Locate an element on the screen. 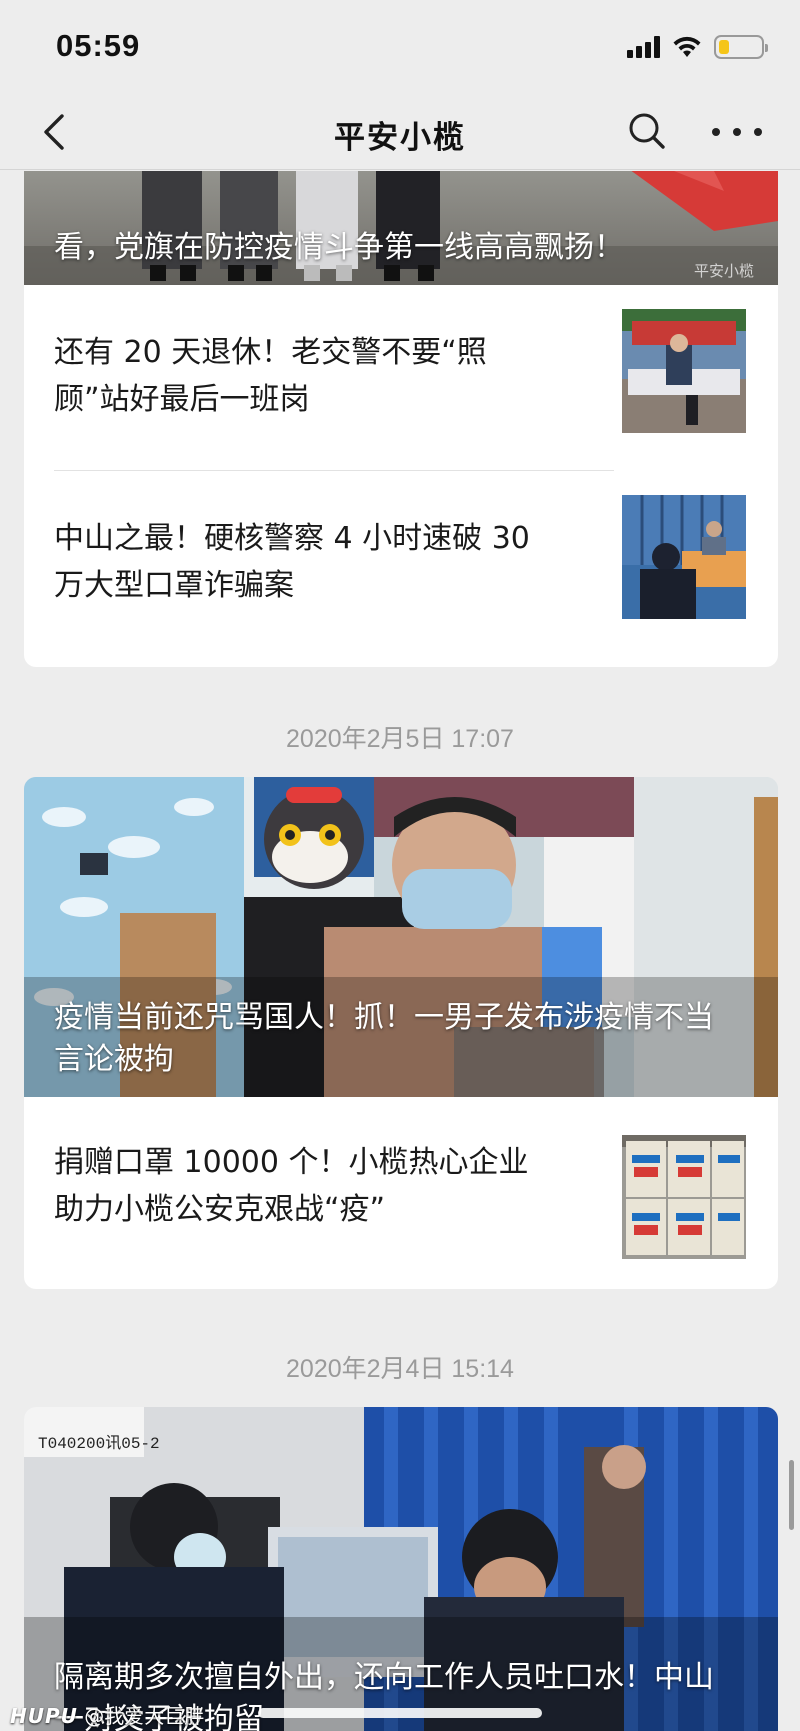 The height and width of the screenshot is (1731, 800). status-icons is located at coordinates (697, 47).